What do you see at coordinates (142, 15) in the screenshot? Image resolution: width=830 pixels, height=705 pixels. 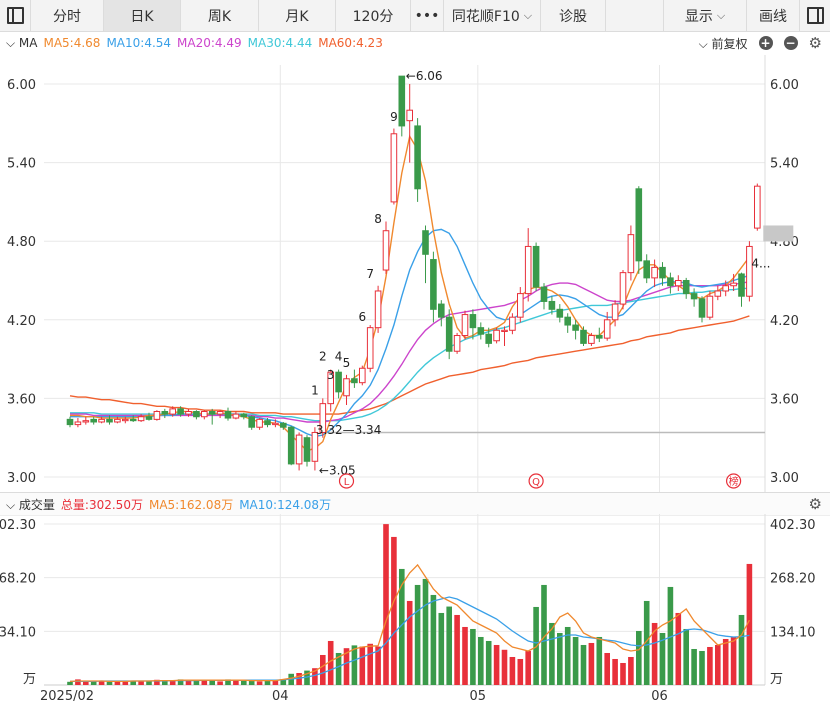 I see `tab-daily-k: 日K` at bounding box center [142, 15].